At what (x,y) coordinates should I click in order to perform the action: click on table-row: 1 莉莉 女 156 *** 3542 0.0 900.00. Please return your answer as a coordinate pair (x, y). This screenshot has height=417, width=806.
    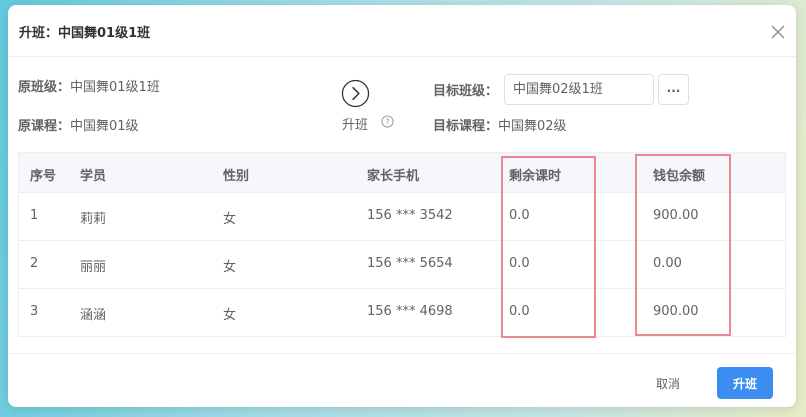
    Looking at the image, I should click on (402, 217).